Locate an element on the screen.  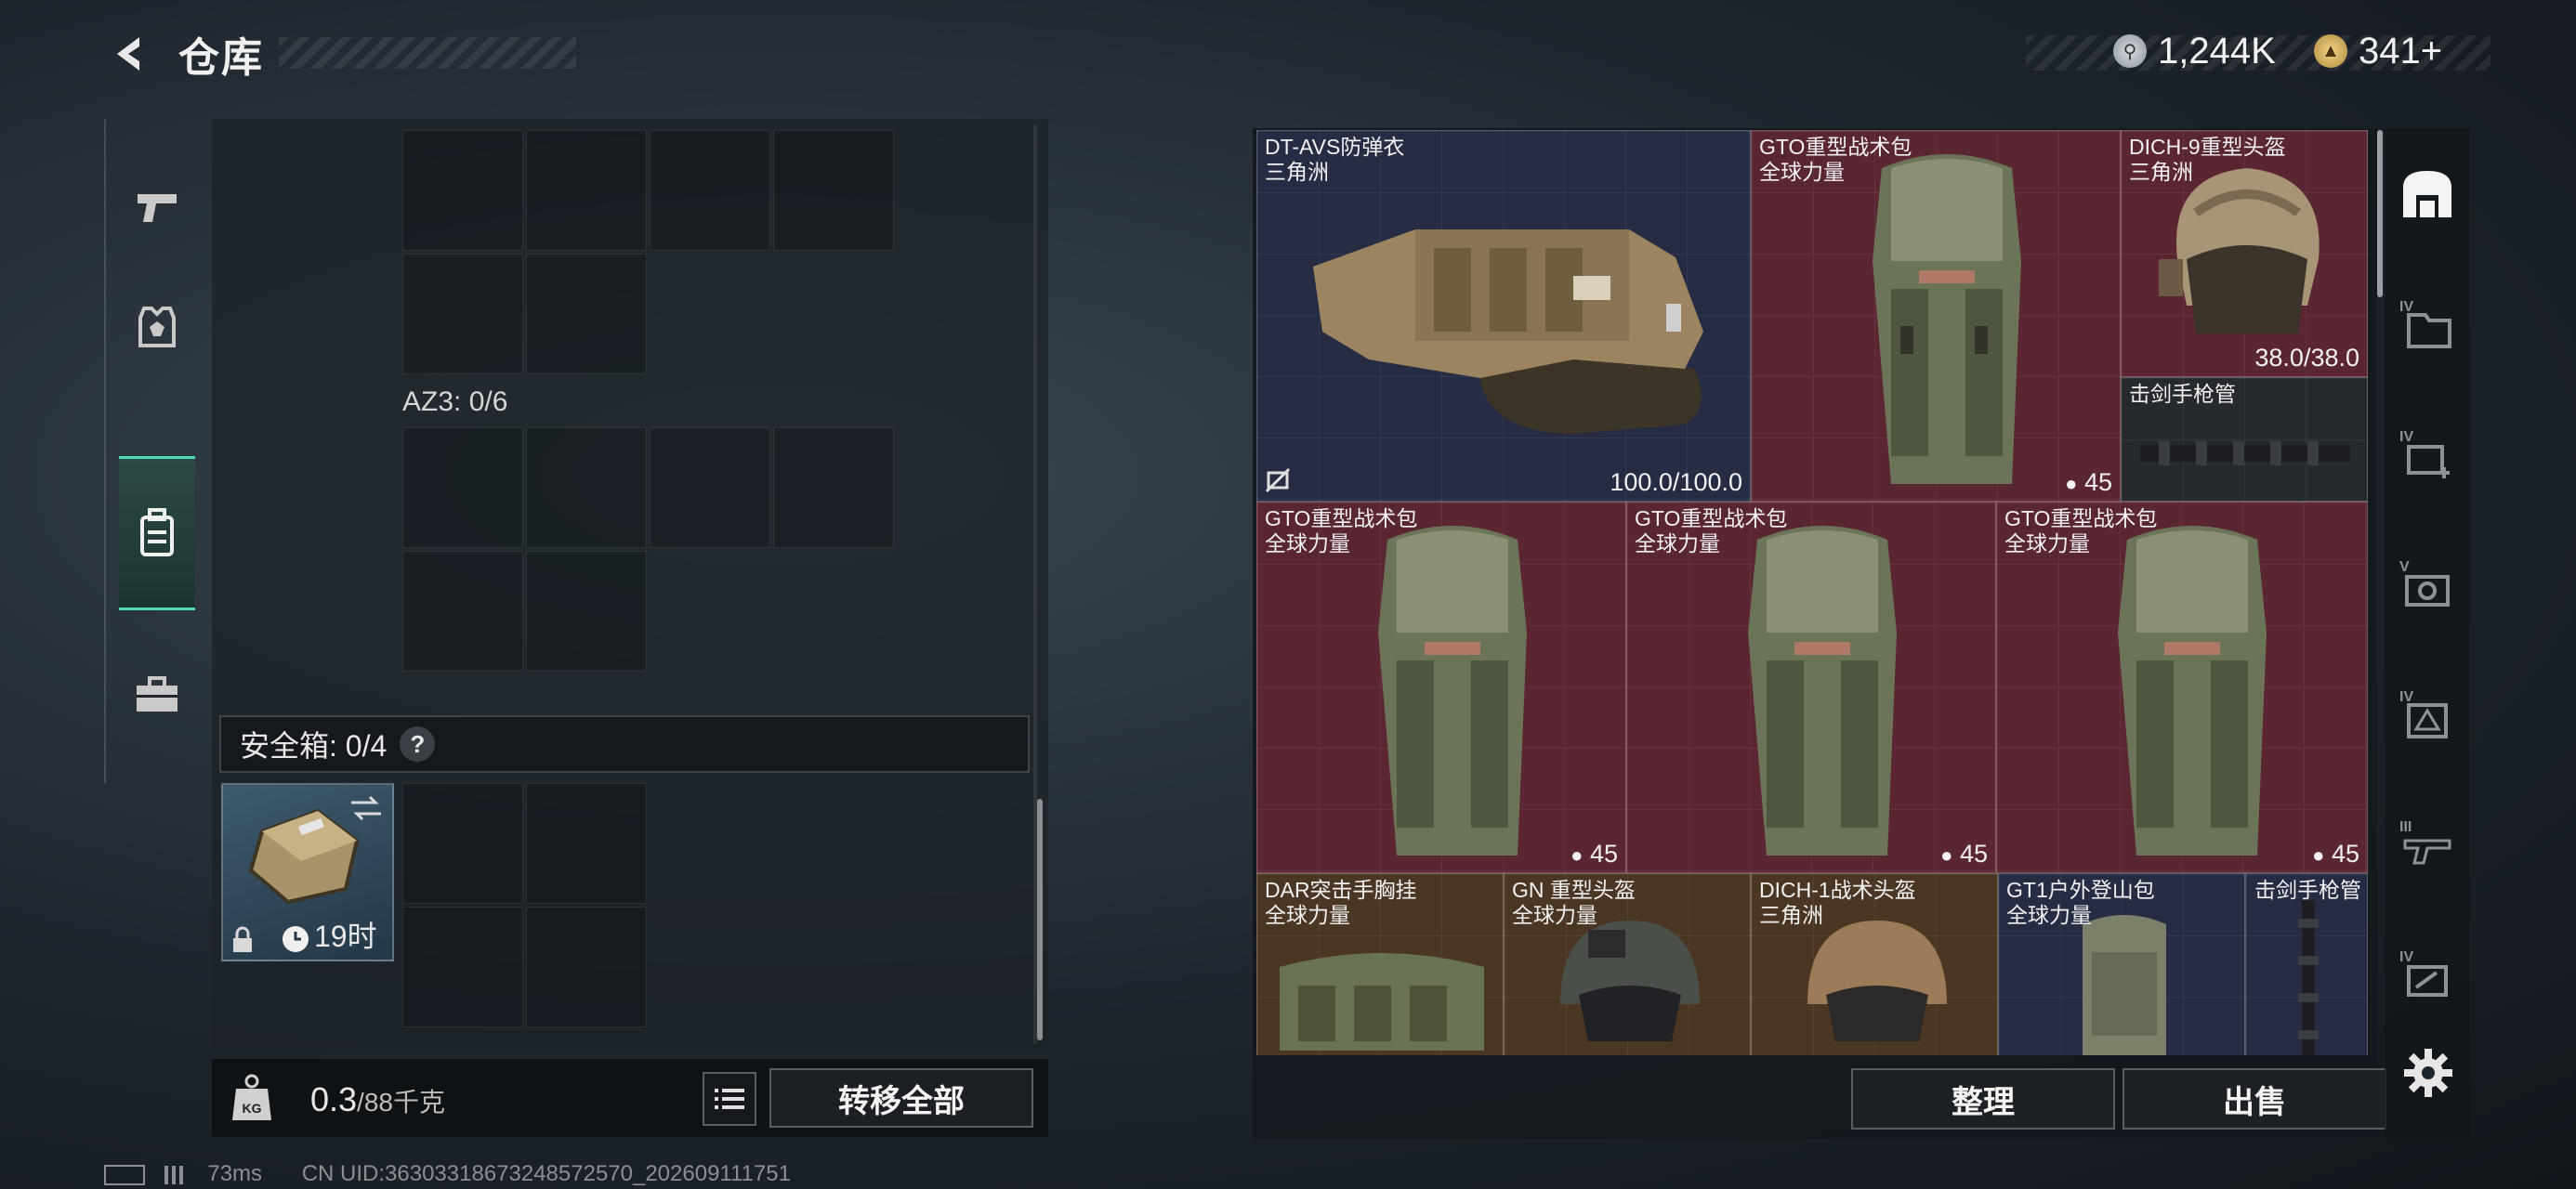
item-name: DICH-9重型头盔 is located at coordinates (2207, 147).